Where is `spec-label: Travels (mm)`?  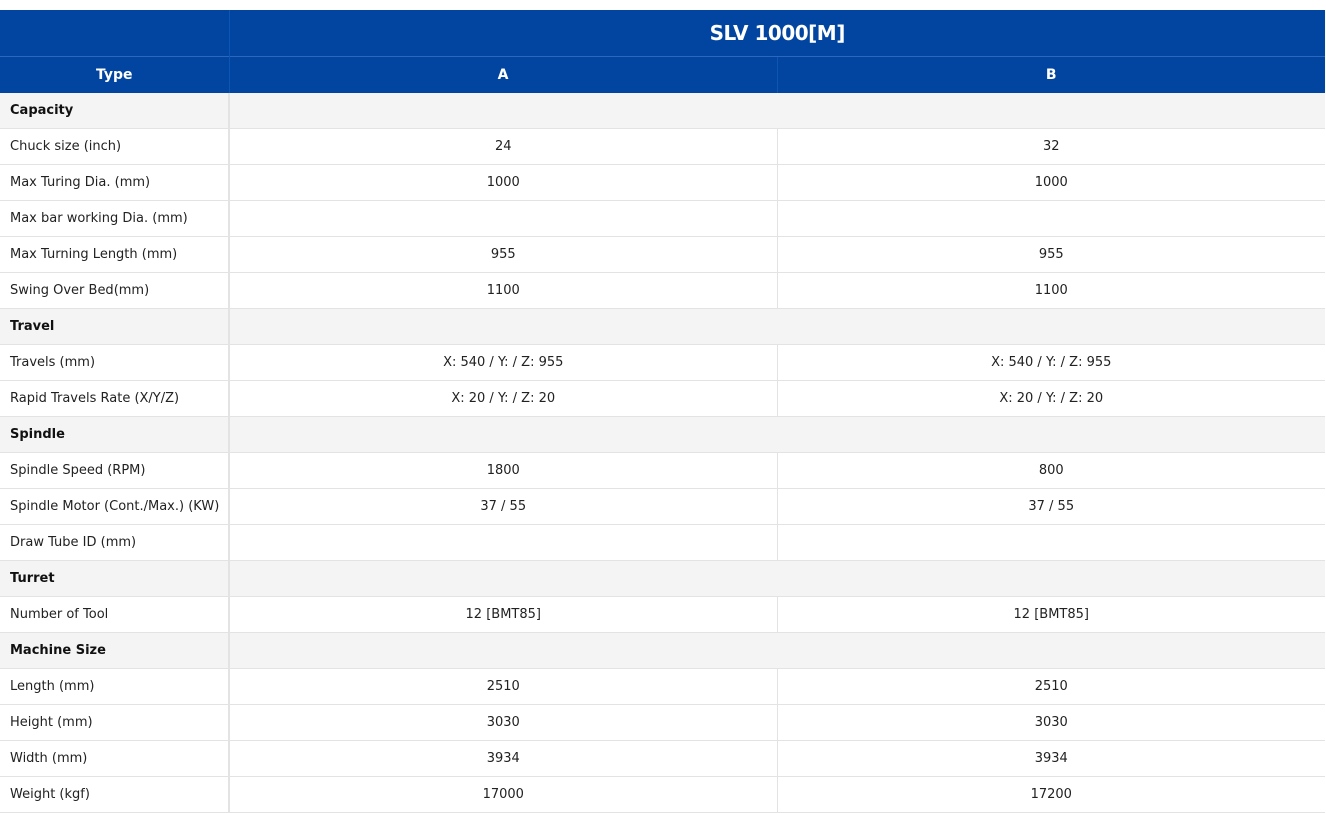
spec-label: Travels (mm) is located at coordinates (114, 362).